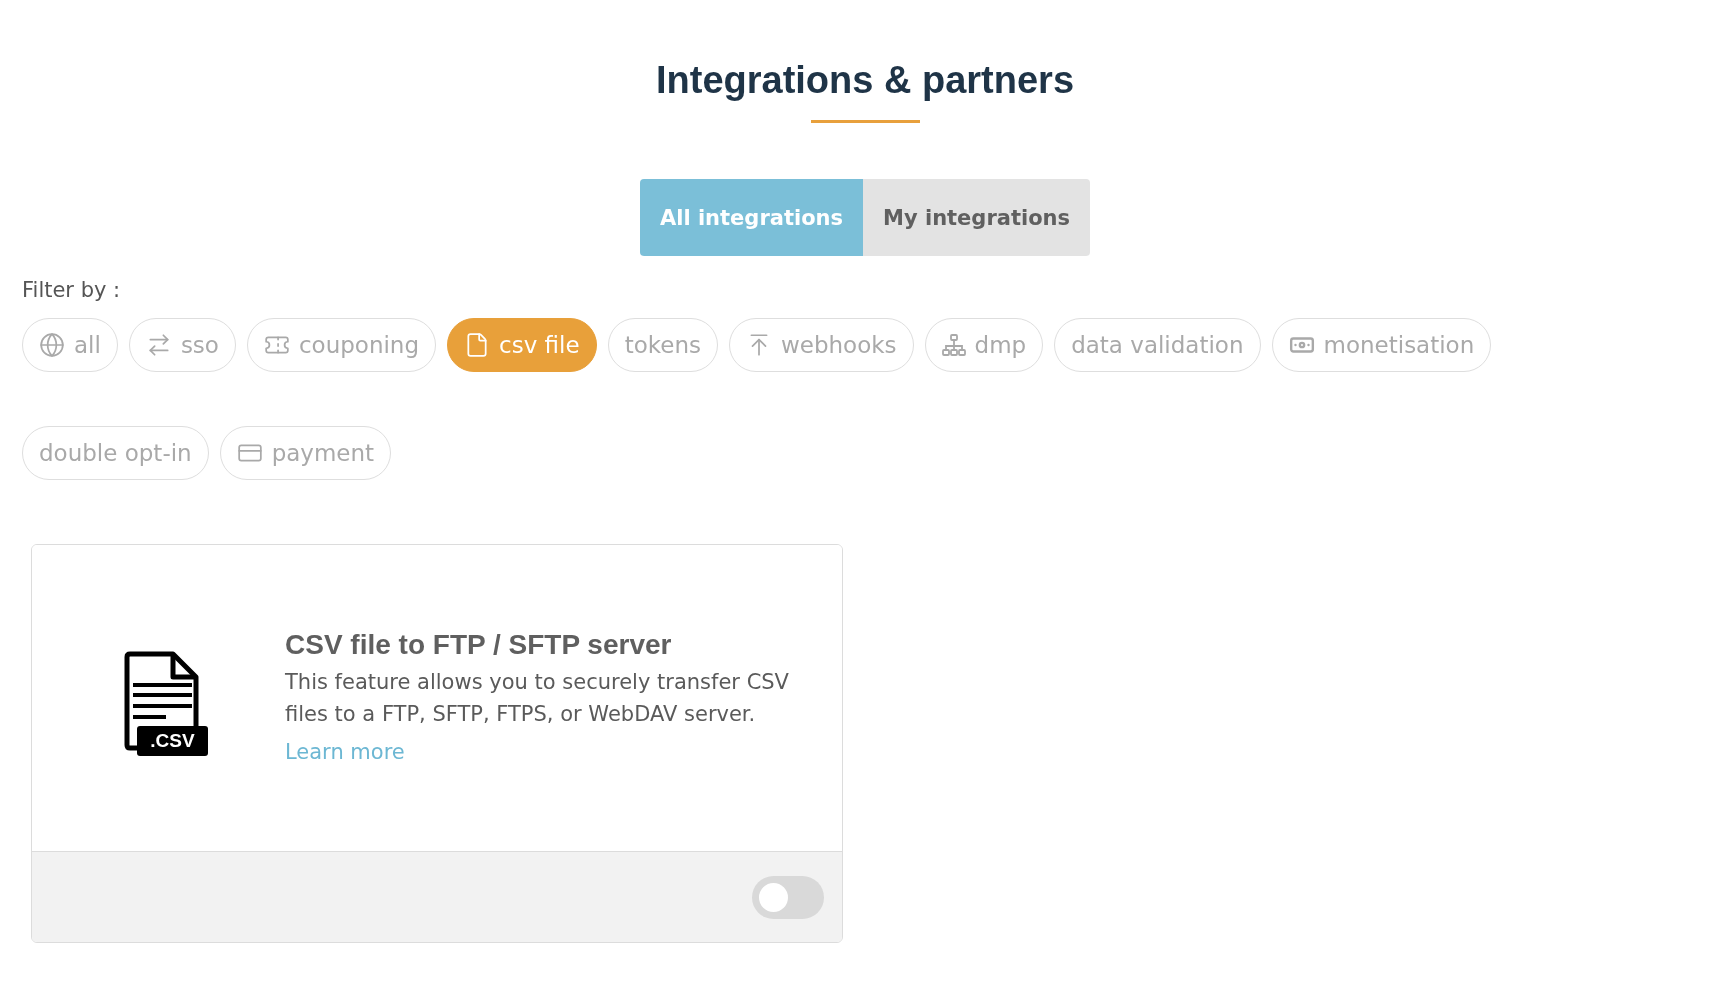 This screenshot has width=1730, height=982. What do you see at coordinates (1381, 345) in the screenshot?
I see `filter-chip: monetisation` at bounding box center [1381, 345].